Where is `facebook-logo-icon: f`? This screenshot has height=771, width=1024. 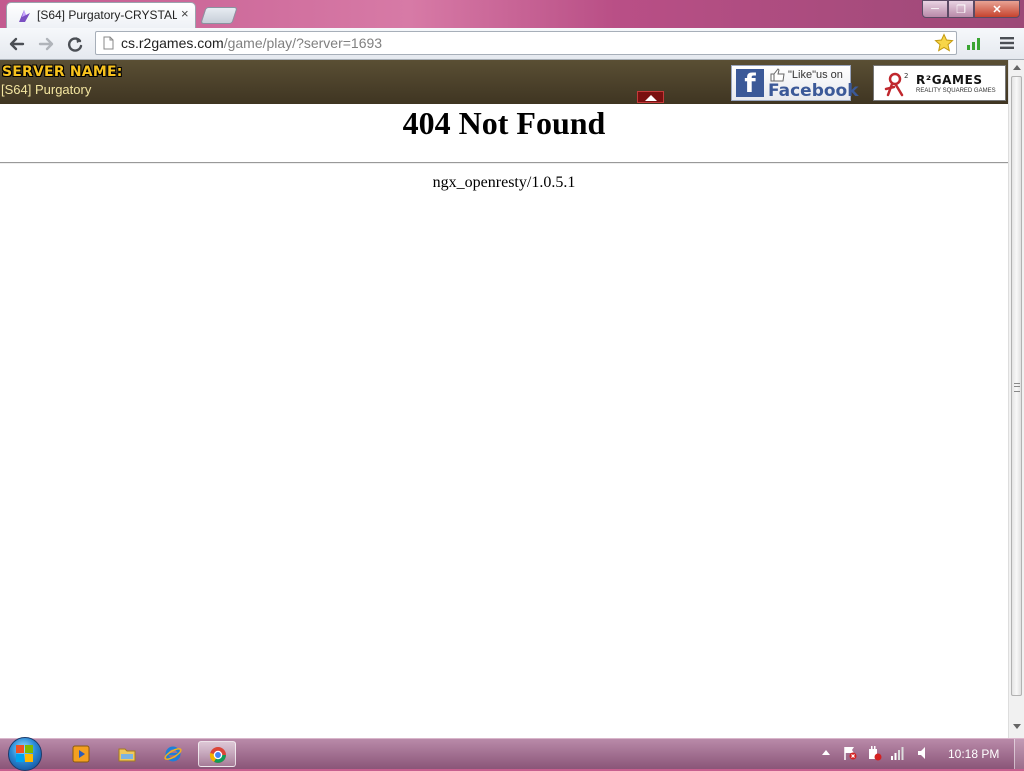 facebook-logo-icon: f is located at coordinates (750, 83).